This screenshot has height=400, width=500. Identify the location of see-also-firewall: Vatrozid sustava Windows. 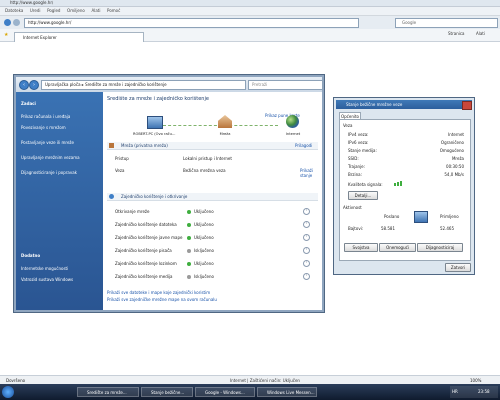
(60, 279).